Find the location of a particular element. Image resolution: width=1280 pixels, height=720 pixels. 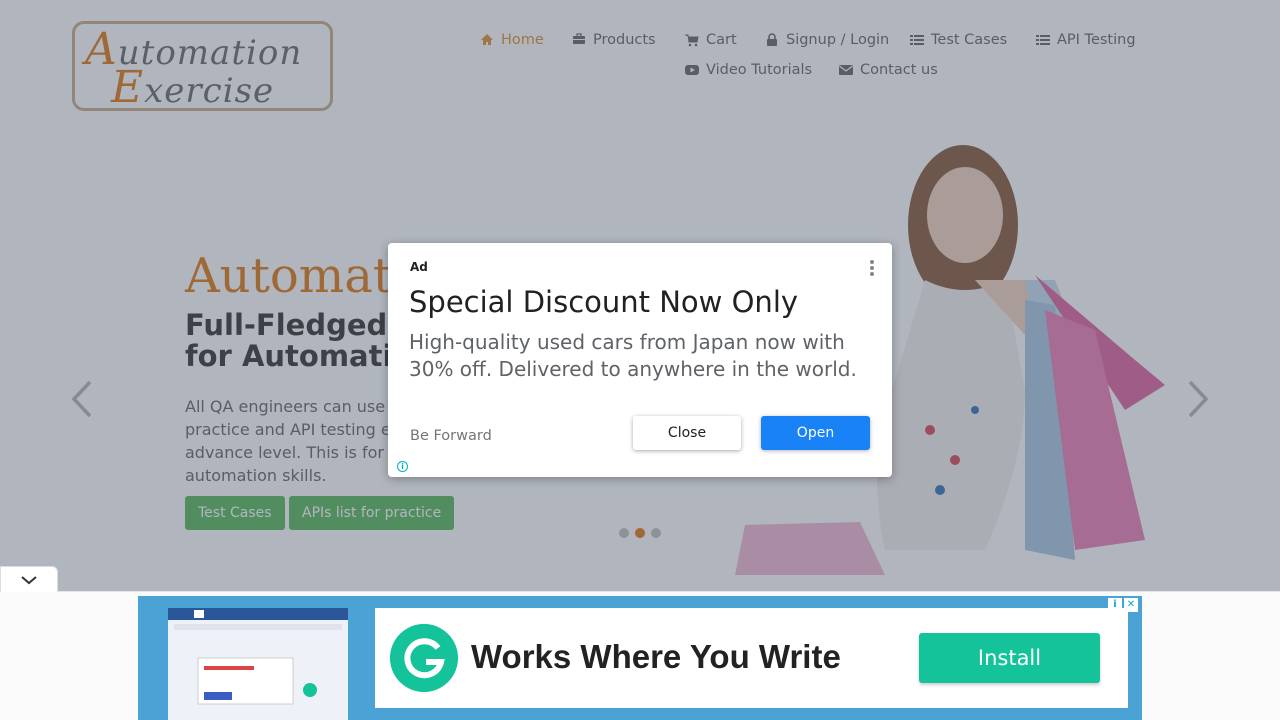

install-button: Install is located at coordinates (1009, 658).